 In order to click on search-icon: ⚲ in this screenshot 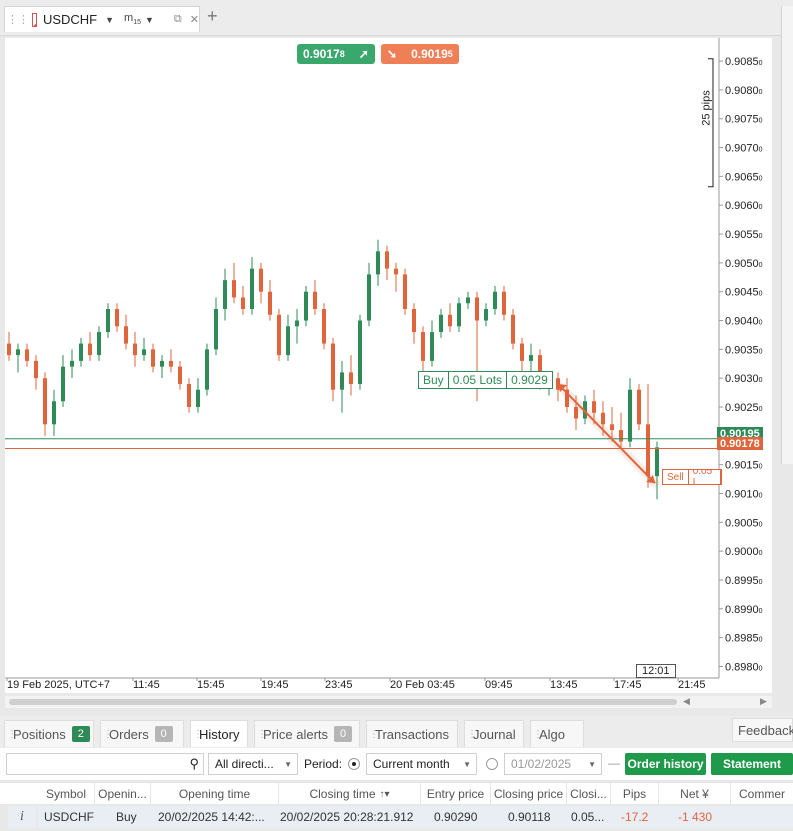, I will do `click(194, 764)`.